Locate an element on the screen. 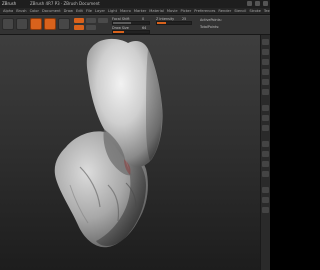  menu-item-document: Document is located at coordinates (51, 11).